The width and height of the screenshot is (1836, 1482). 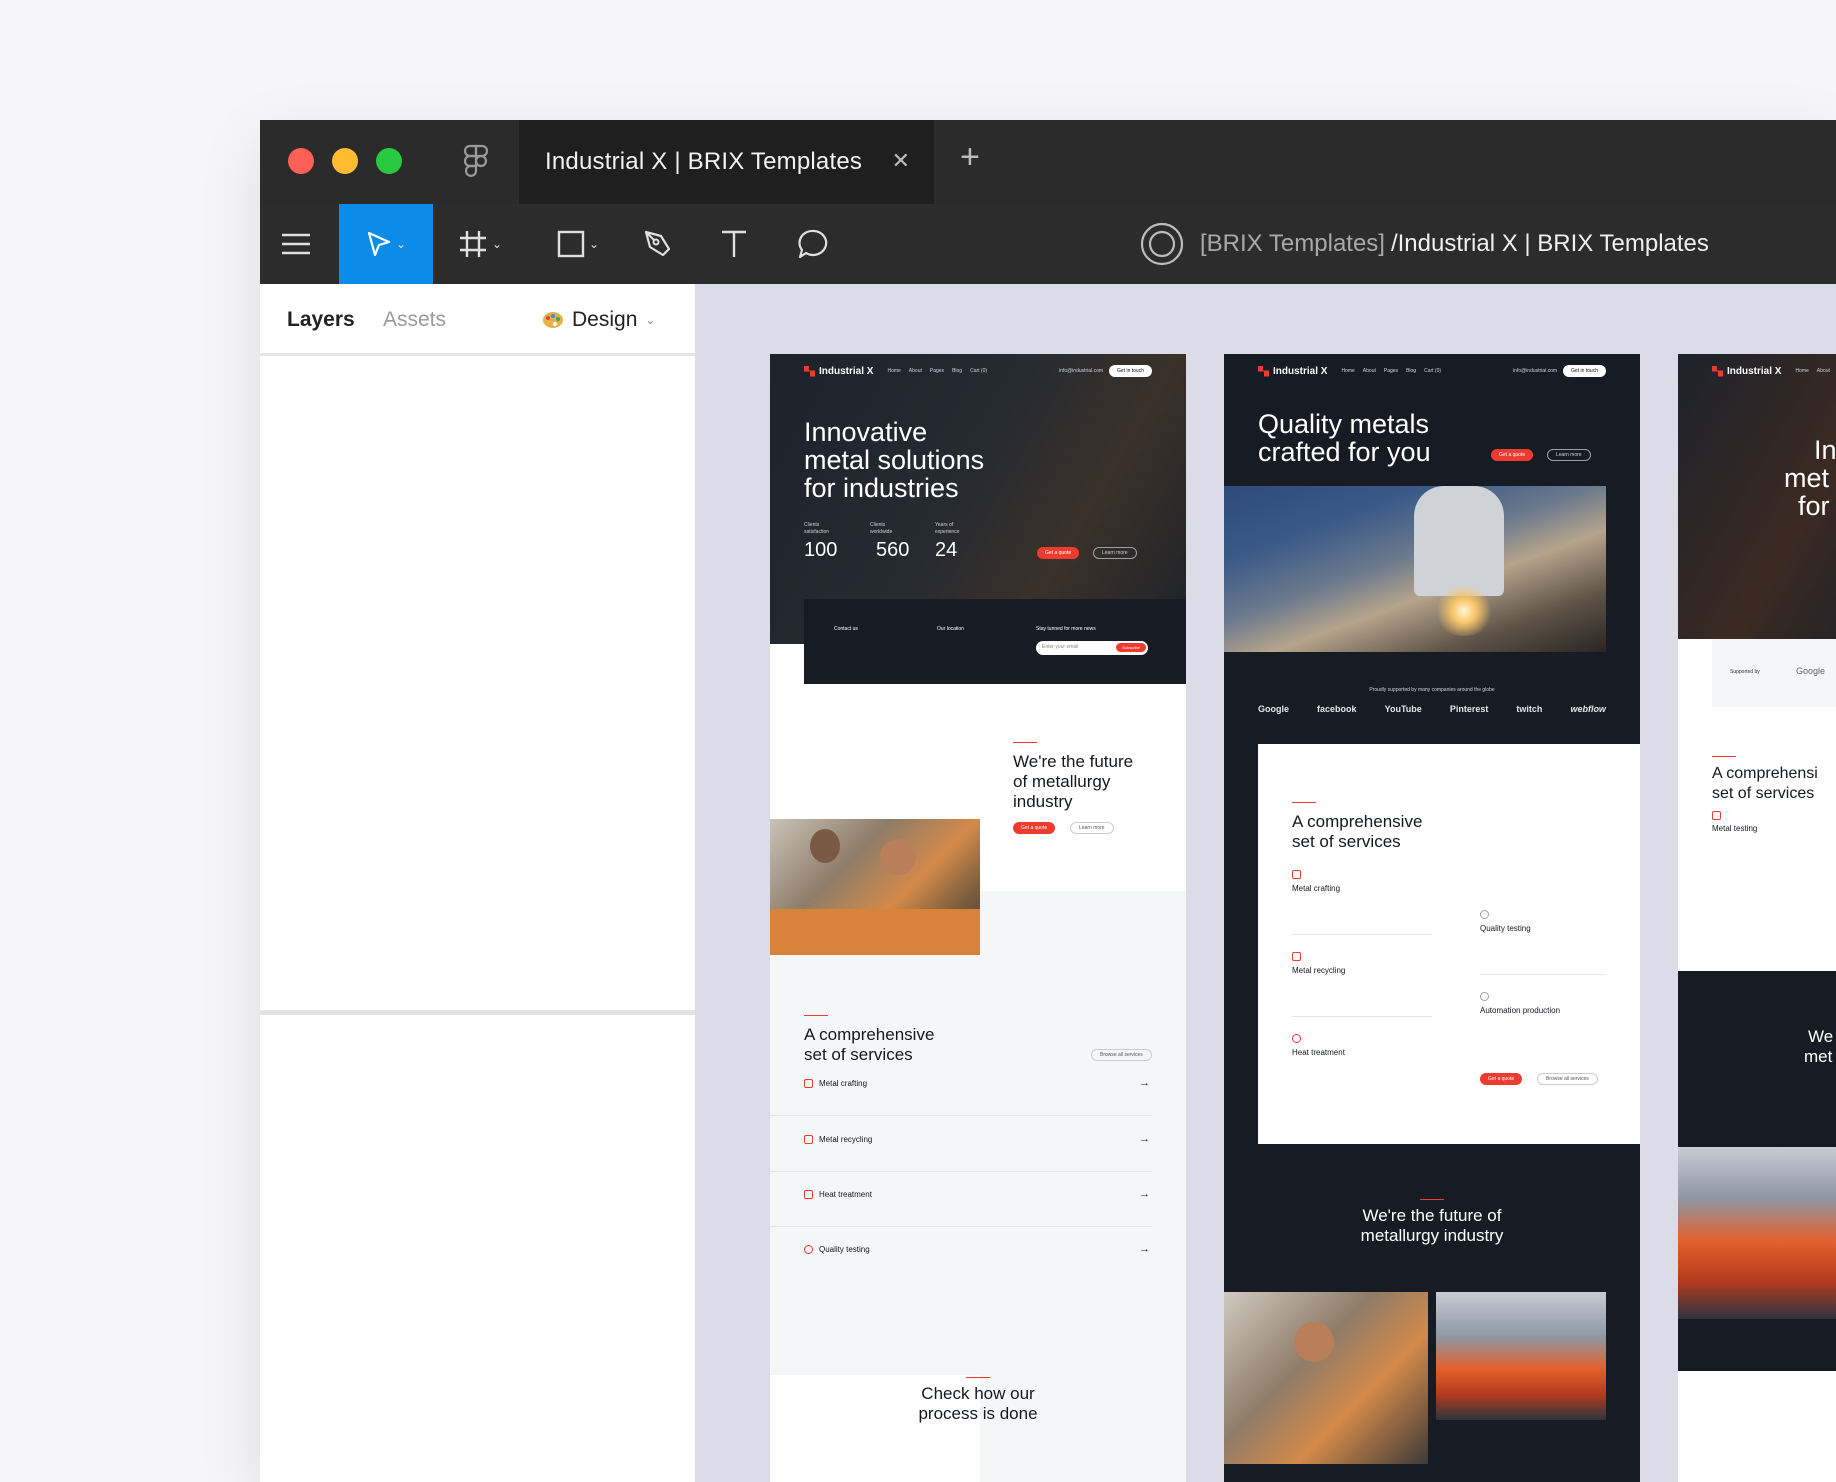 What do you see at coordinates (814, 244) in the screenshot?
I see `comment-tool-button` at bounding box center [814, 244].